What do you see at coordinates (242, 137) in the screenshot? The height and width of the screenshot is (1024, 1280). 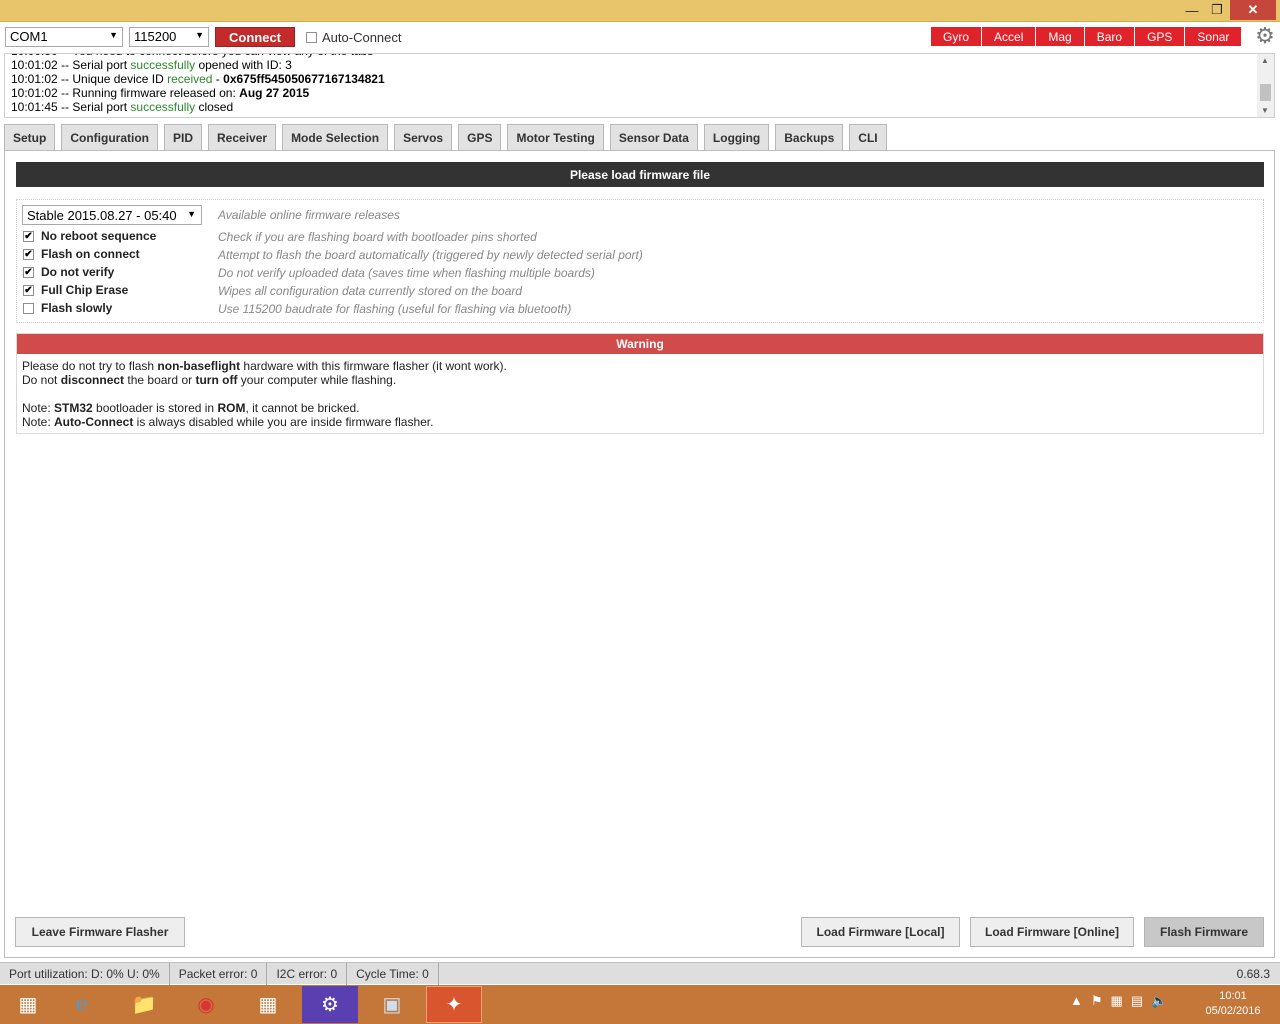 I see `tab-receiver: Receiver` at bounding box center [242, 137].